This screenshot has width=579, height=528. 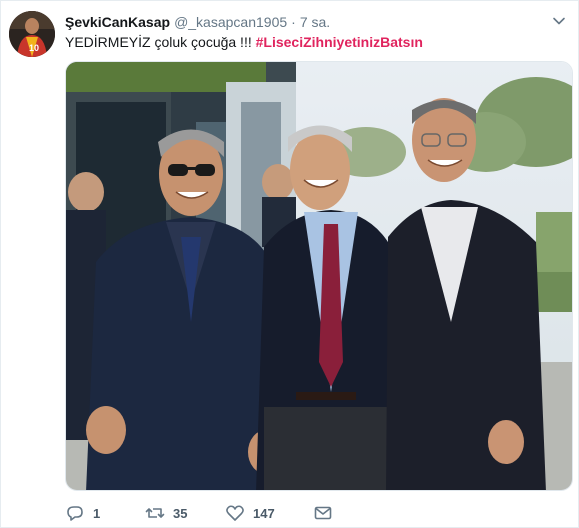 I want to click on chevron-down-icon, so click(x=559, y=21).